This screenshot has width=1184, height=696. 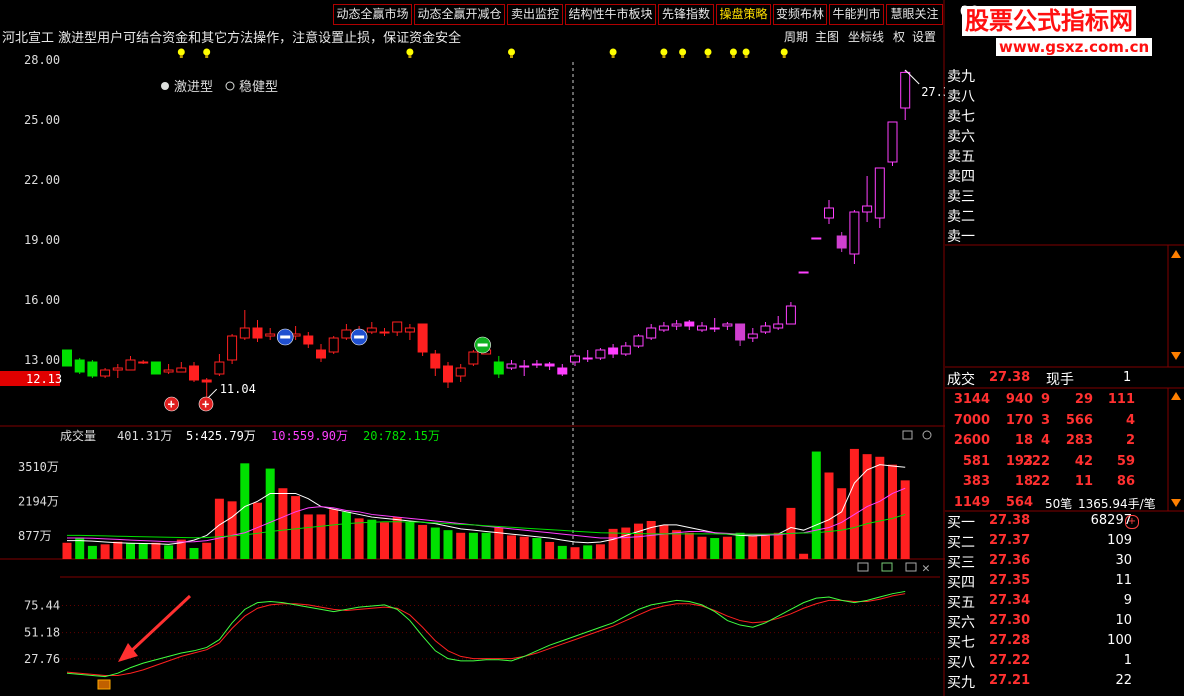 I want to click on trade-detail-cell: 29, so click(x=1083, y=399).